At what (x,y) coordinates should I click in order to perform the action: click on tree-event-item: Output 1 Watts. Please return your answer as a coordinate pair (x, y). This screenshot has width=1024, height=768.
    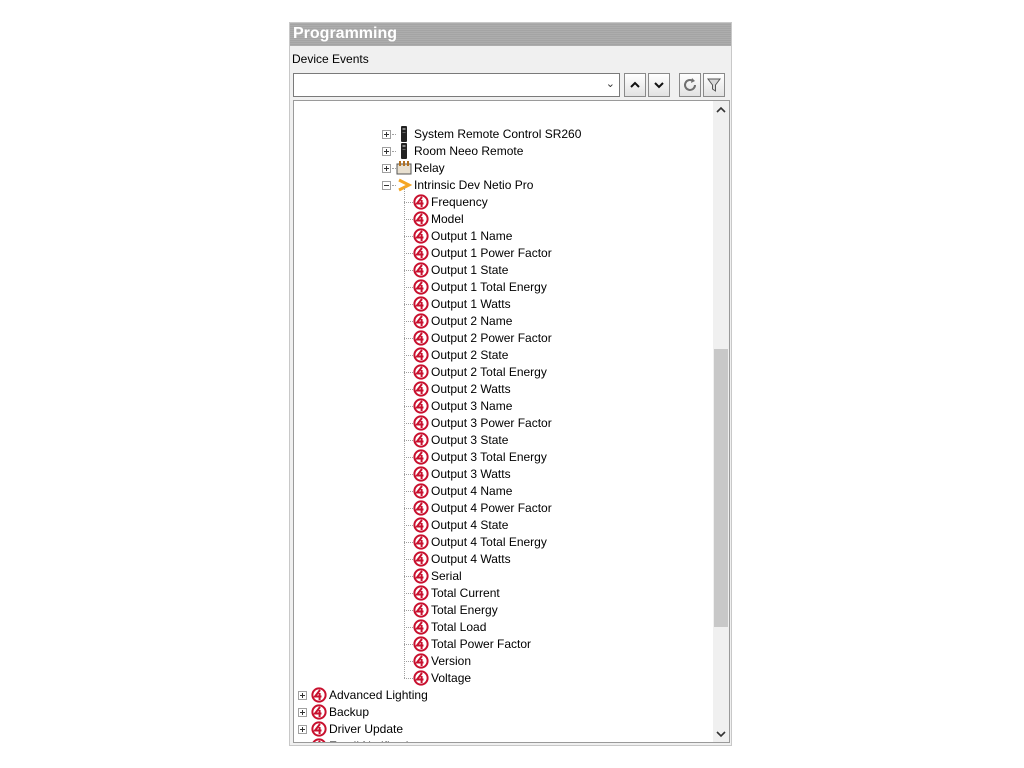
    Looking at the image, I should click on (502, 304).